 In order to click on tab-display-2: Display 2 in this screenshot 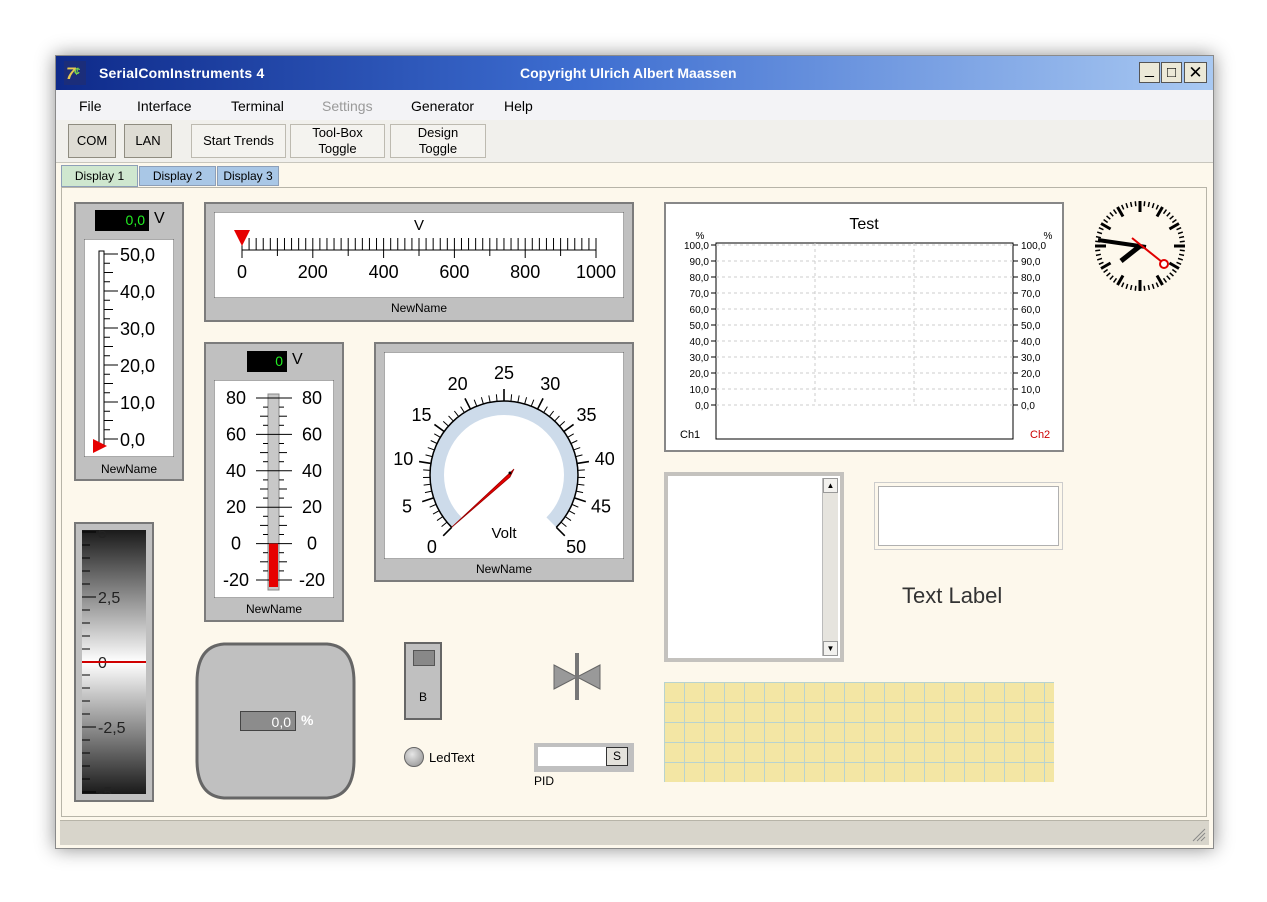, I will do `click(177, 176)`.